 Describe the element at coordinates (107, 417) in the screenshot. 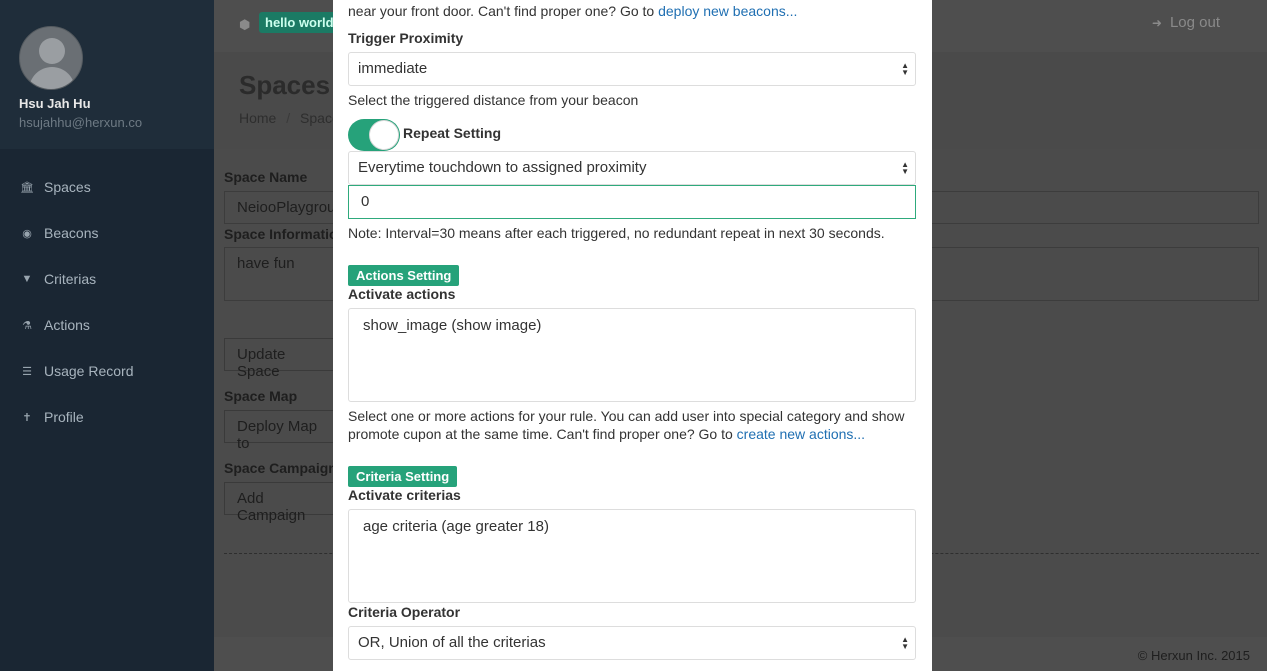

I see `sidebar-item-profile: ✝ Profile` at that location.